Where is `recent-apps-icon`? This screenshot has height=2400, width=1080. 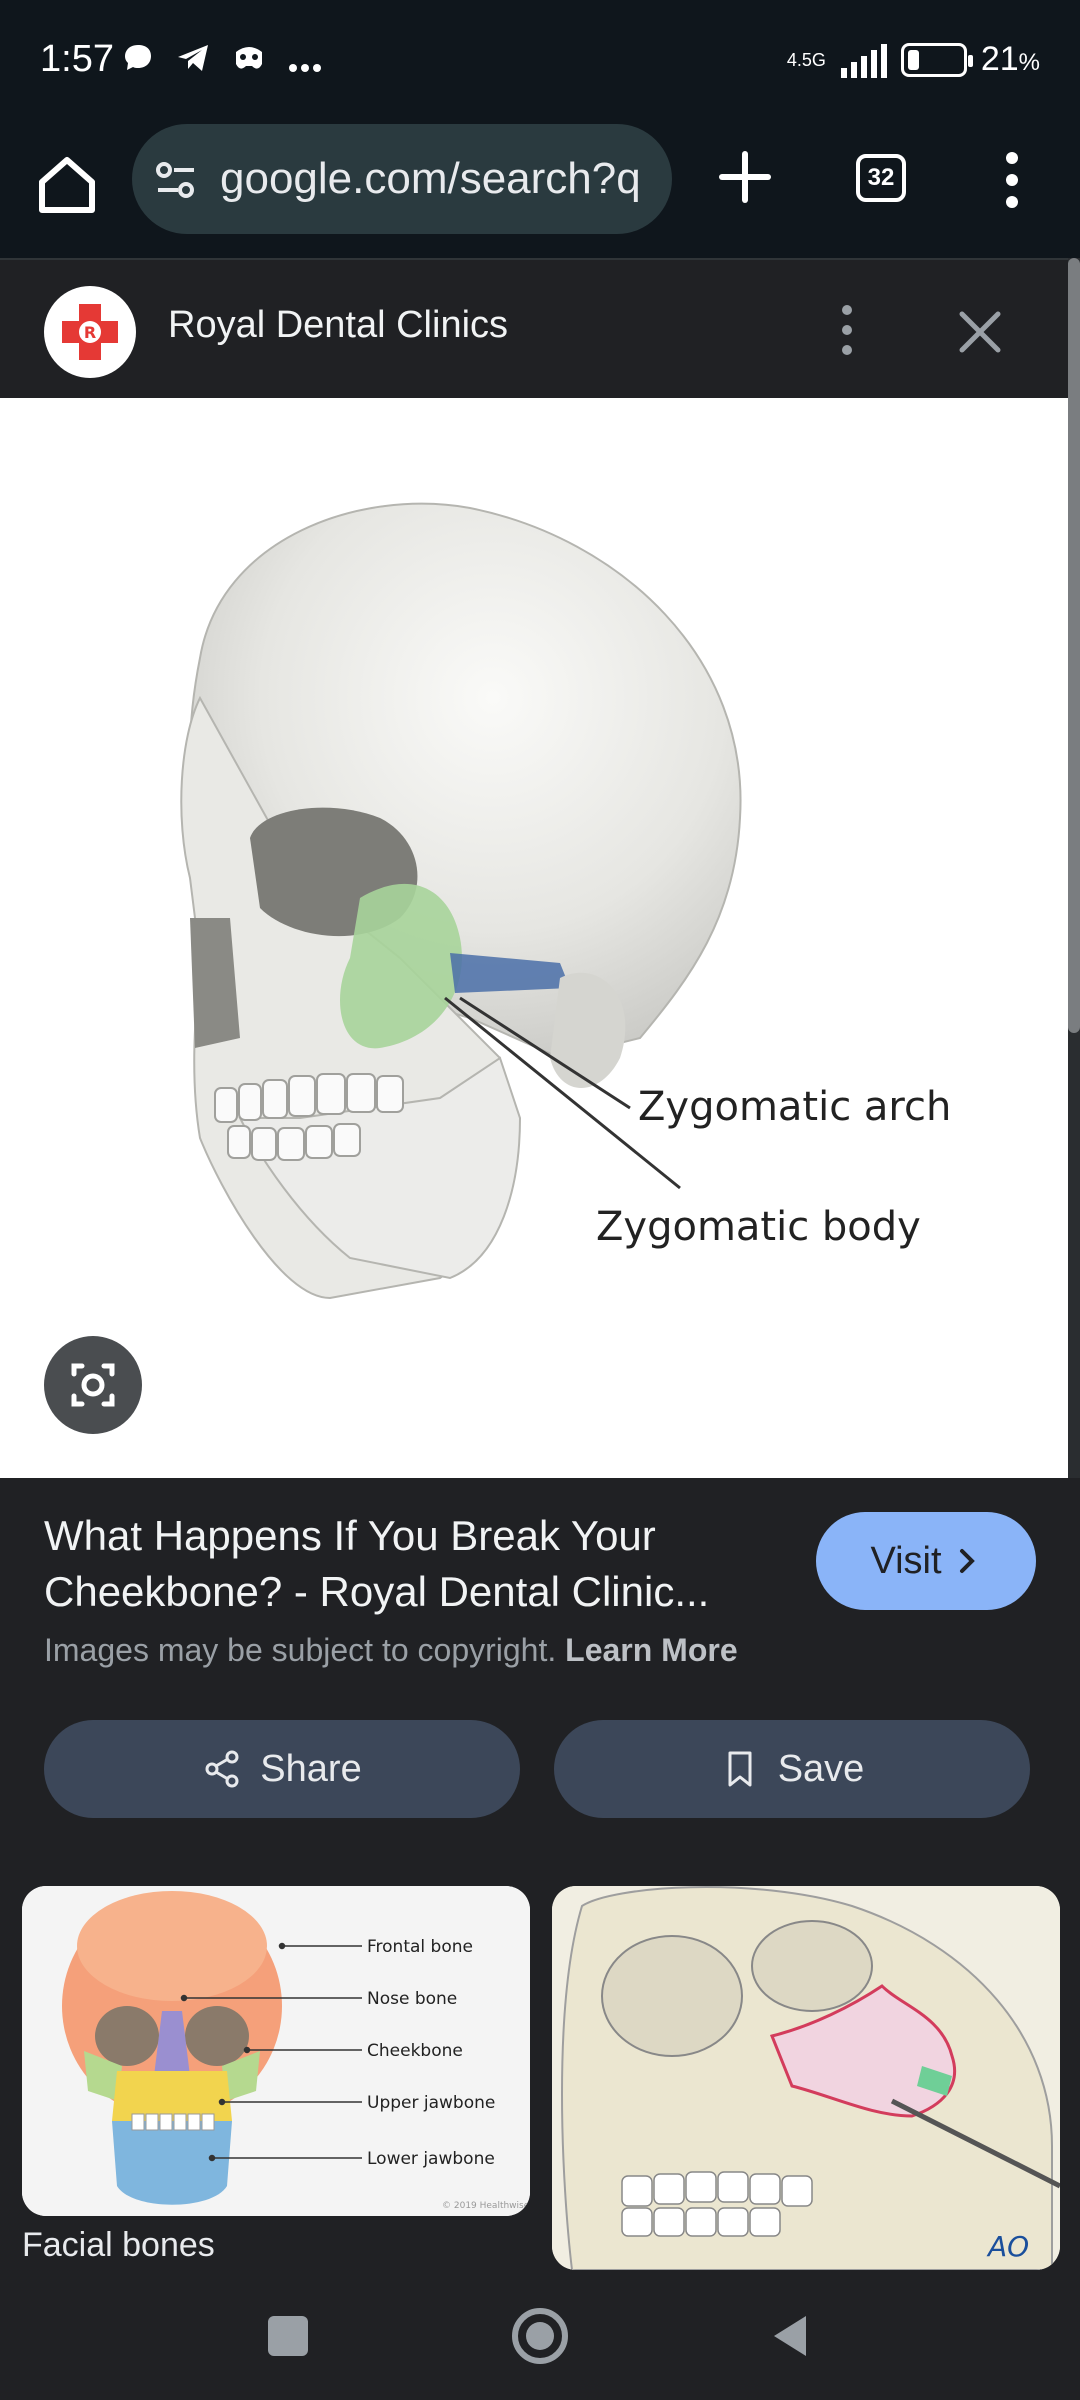 recent-apps-icon is located at coordinates (288, 2336).